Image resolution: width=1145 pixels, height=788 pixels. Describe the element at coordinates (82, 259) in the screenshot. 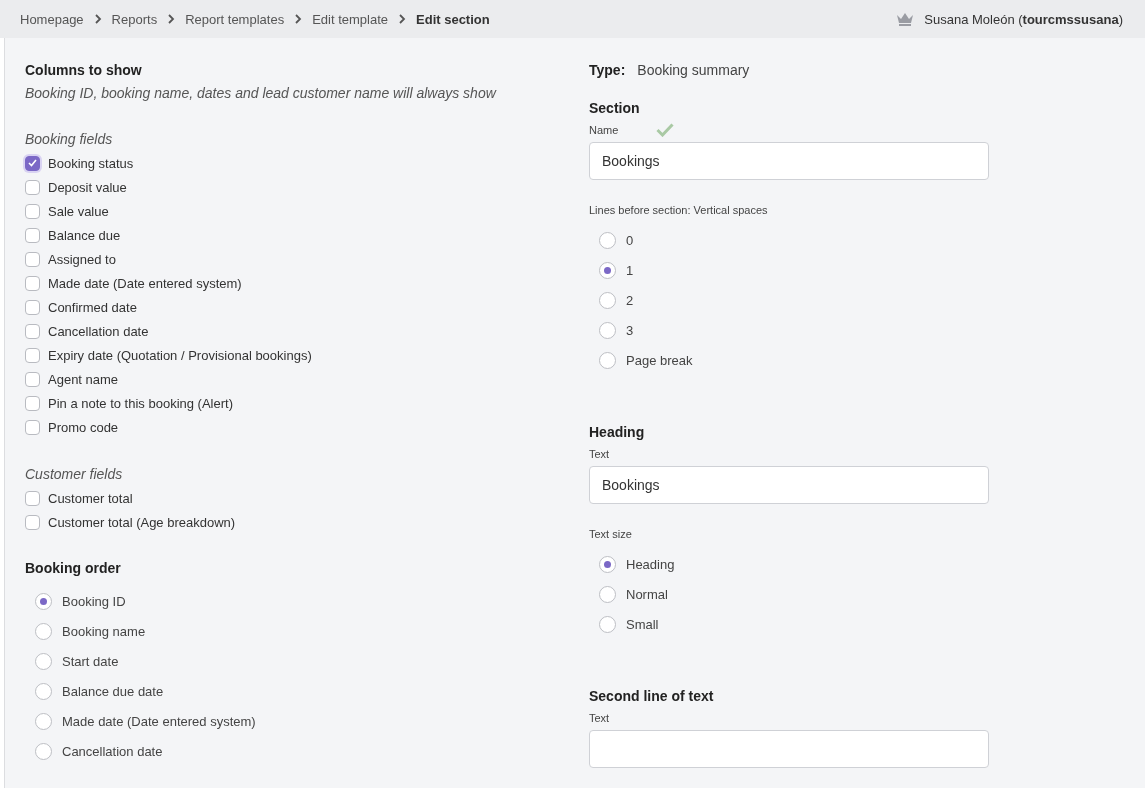

I see `checkbox-label: Assigned to` at that location.